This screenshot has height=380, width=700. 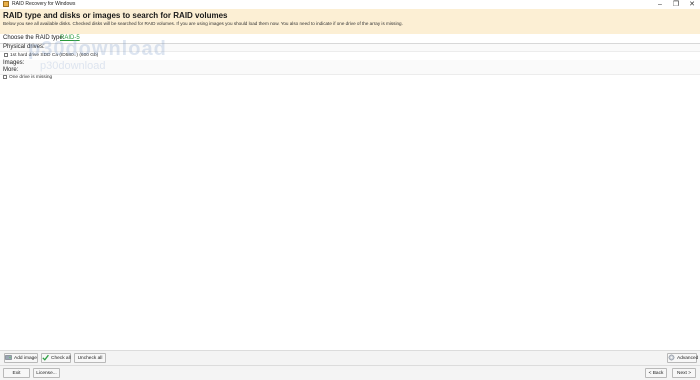 What do you see at coordinates (350, 372) in the screenshot?
I see `wizard-footer: Exit License... < Back Next >` at bounding box center [350, 372].